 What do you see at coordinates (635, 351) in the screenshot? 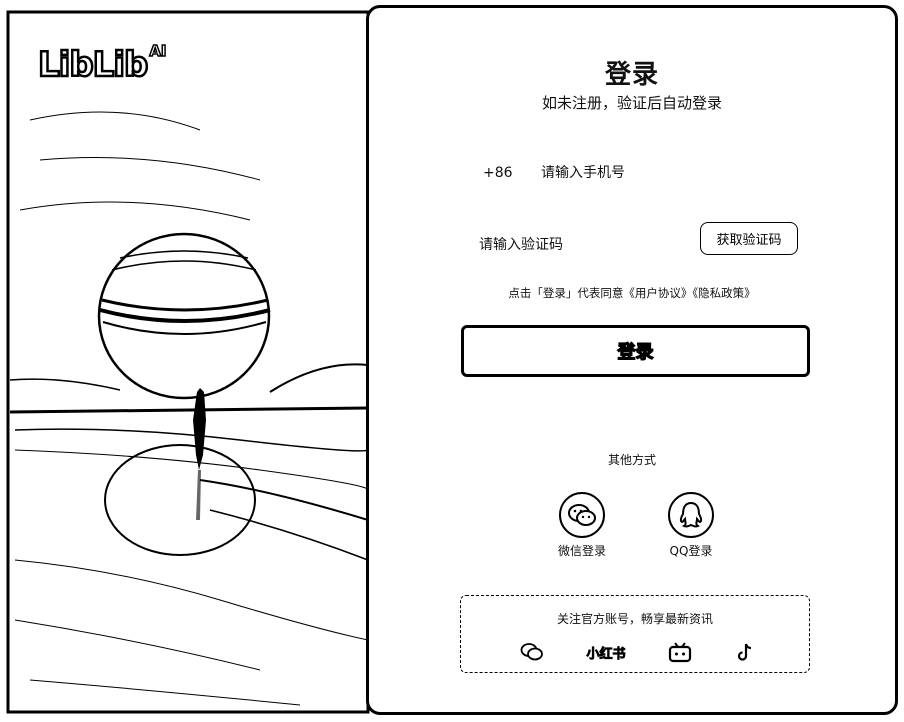
I see `login-button: 登录` at bounding box center [635, 351].